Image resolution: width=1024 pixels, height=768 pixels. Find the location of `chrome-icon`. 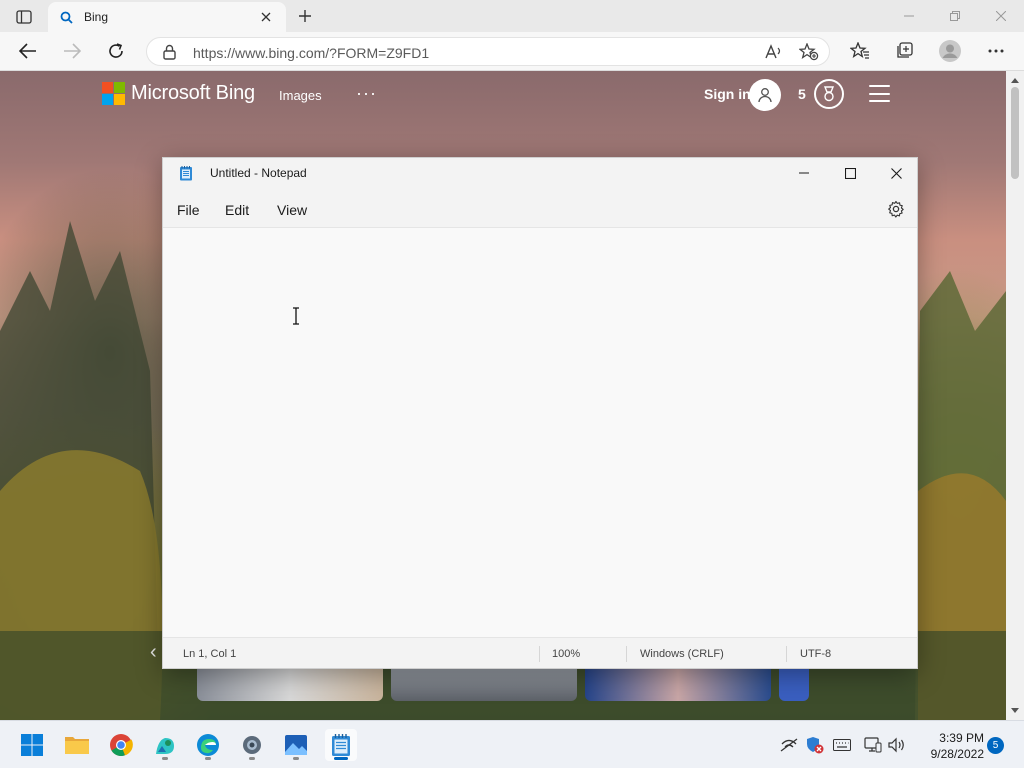

chrome-icon is located at coordinates (121, 745).